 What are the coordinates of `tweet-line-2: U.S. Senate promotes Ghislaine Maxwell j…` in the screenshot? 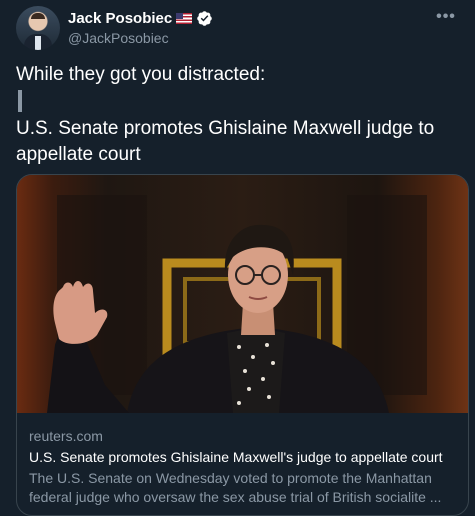 It's located at (225, 141).